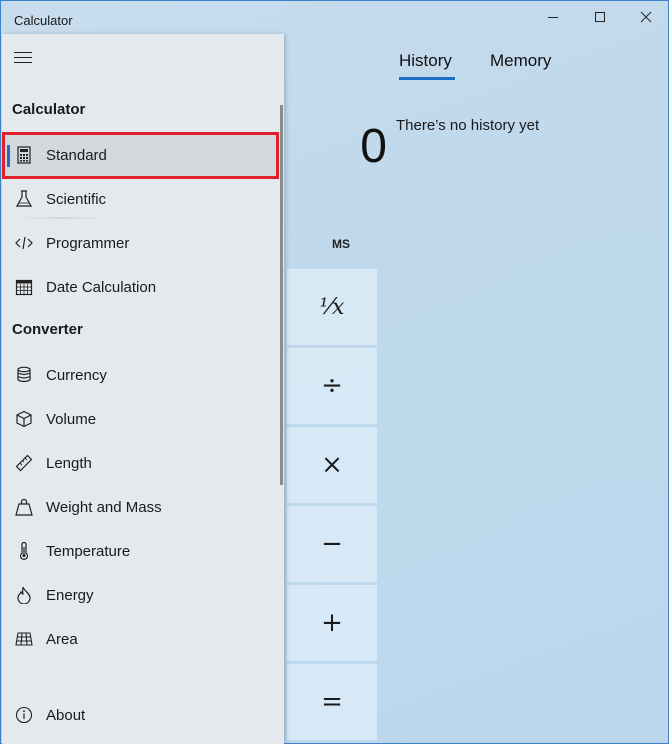 This screenshot has height=744, width=669. I want to click on tab-memory: Memory, so click(520, 61).